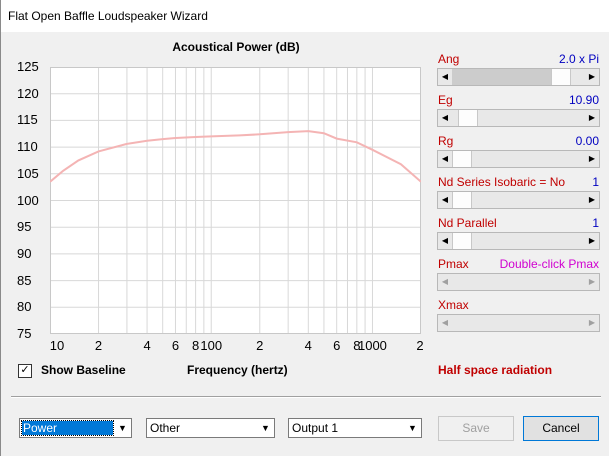 The width and height of the screenshot is (609, 456). Describe the element at coordinates (24, 253) in the screenshot. I see `y-tick-label: 90` at that location.